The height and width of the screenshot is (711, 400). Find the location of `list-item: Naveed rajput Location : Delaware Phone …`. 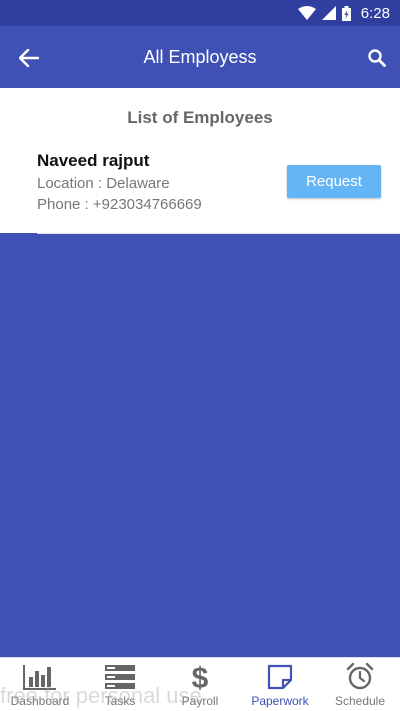

list-item: Naveed rajput Location : Delaware Phone … is located at coordinates (200, 190).